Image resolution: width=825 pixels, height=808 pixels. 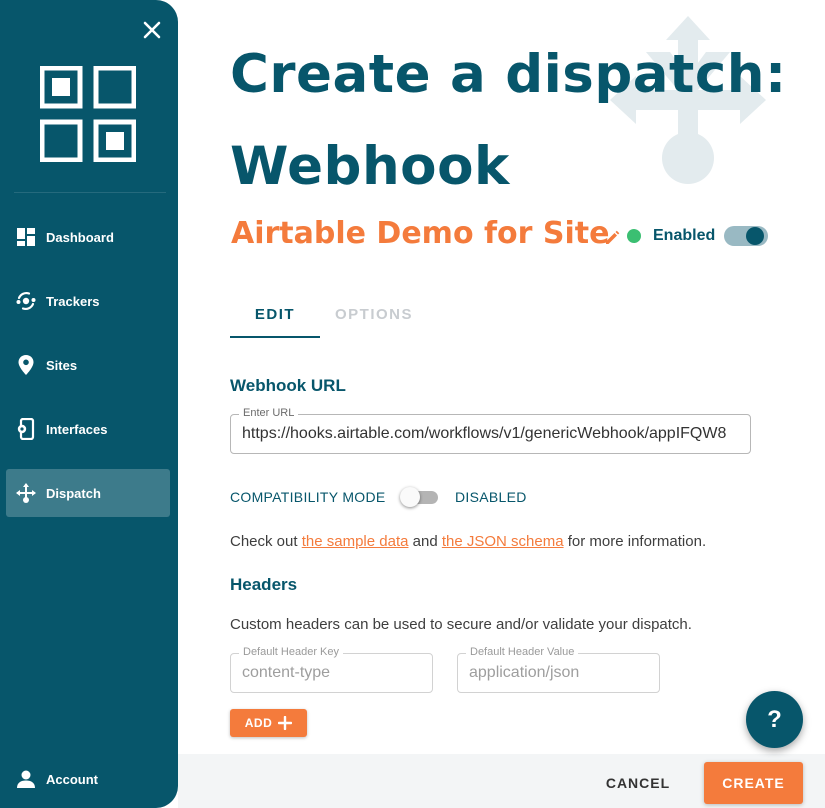 I want to click on enabled-toggle-thumb, so click(x=755, y=236).